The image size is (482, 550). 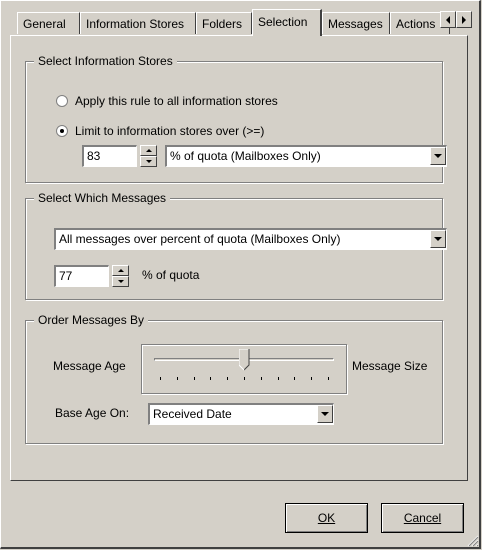 I want to click on quota-type-value: % of quota (Mailboxes Only), so click(x=245, y=156).